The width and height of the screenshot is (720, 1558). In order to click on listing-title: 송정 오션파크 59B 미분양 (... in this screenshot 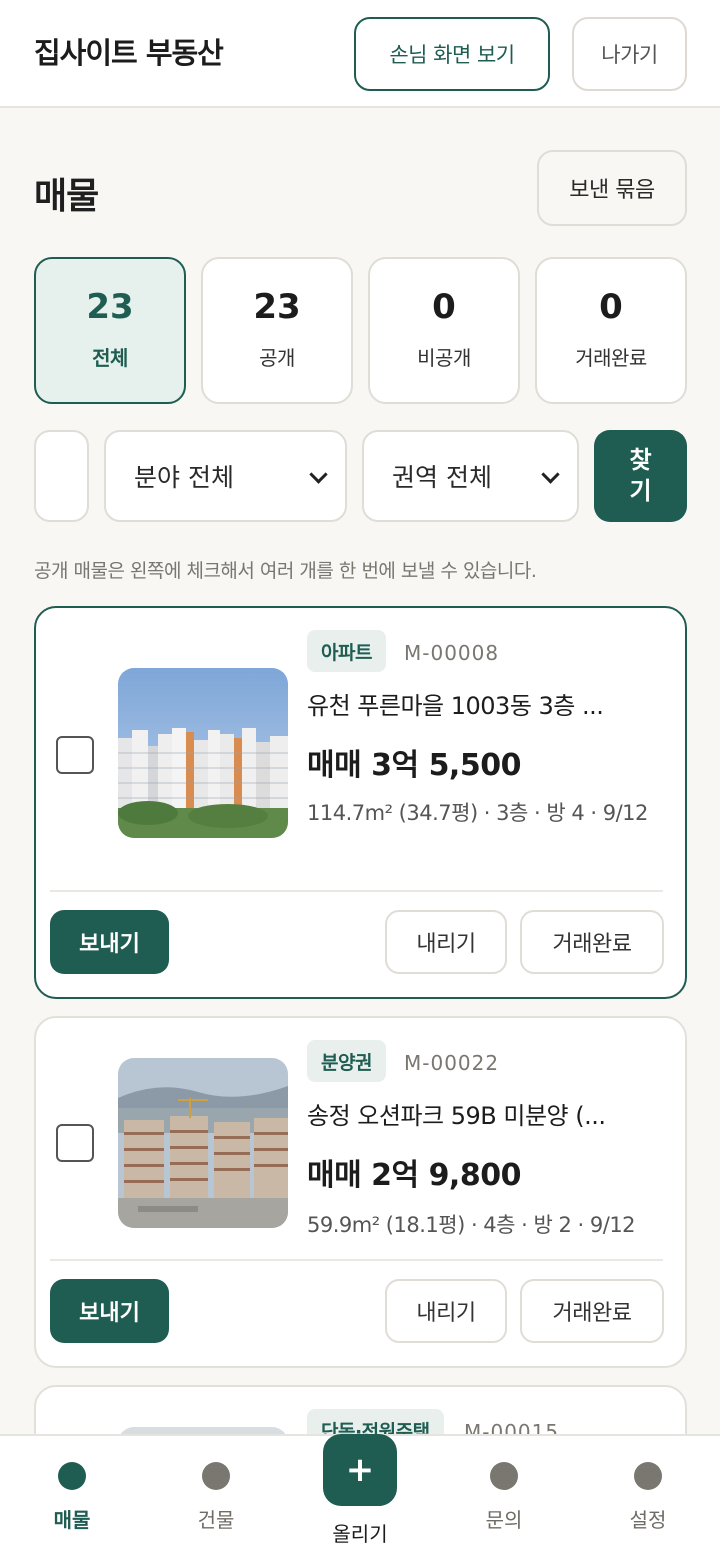, I will do `click(484, 1113)`.